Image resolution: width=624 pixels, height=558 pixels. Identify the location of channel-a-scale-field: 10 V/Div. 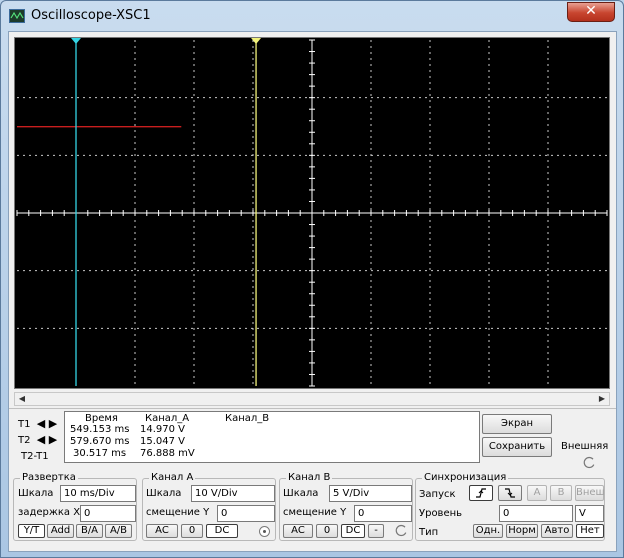
(233, 493).